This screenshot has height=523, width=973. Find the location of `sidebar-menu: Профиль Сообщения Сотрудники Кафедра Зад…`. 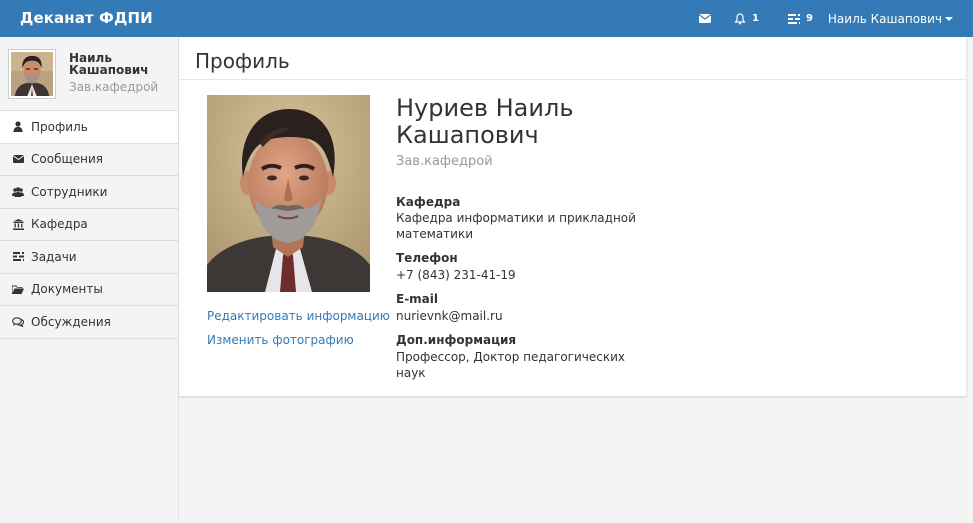

sidebar-menu: Профиль Сообщения Сотрудники Кафедра Зад… is located at coordinates (89, 225).